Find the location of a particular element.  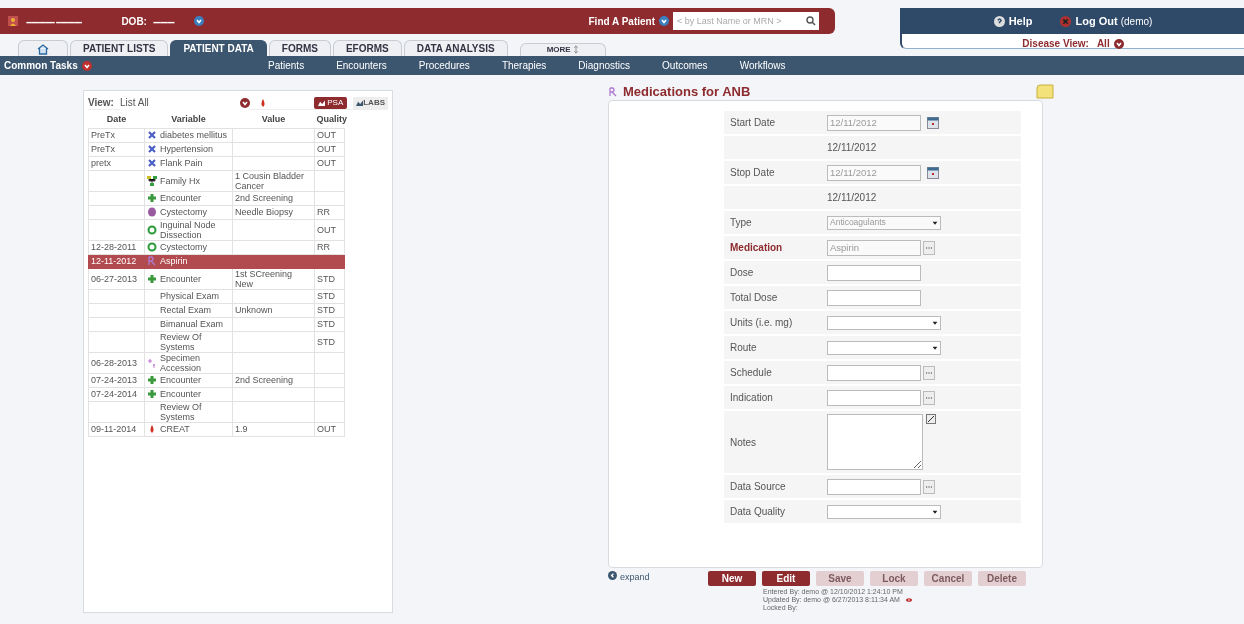

value-cell: 1.9 is located at coordinates (273, 429).